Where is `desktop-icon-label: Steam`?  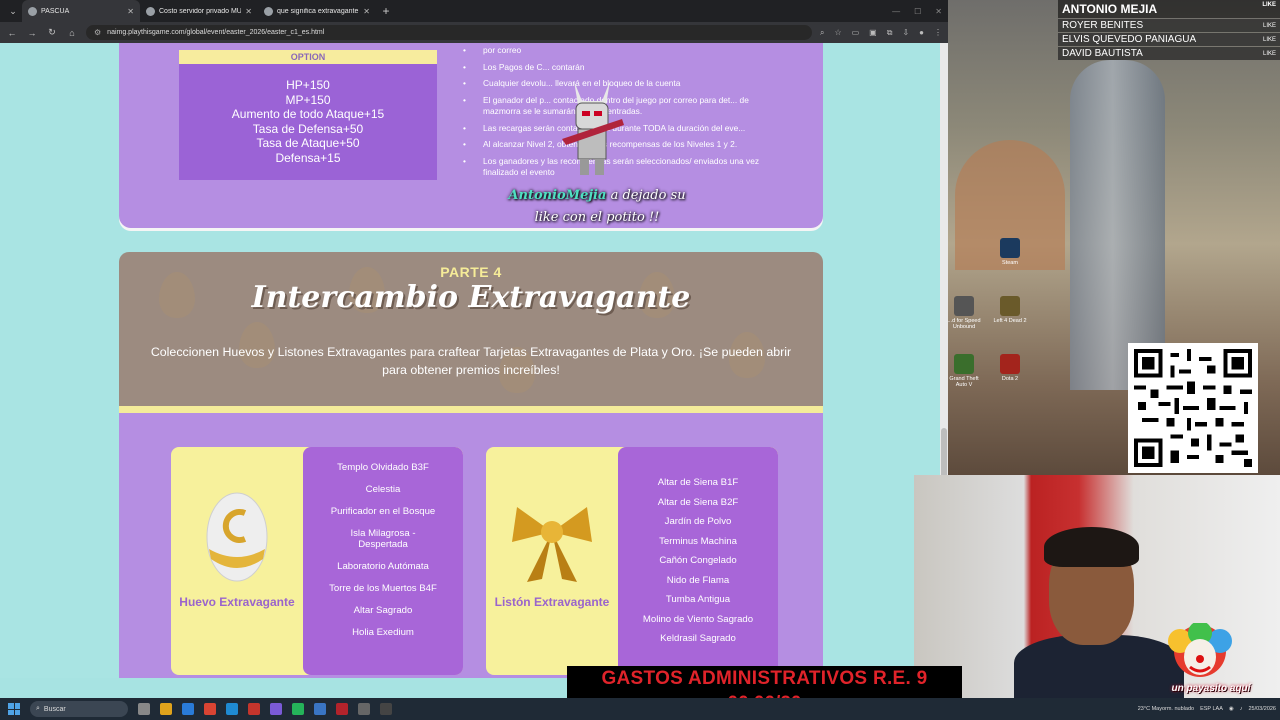 desktop-icon-label: Steam is located at coordinates (1010, 263).